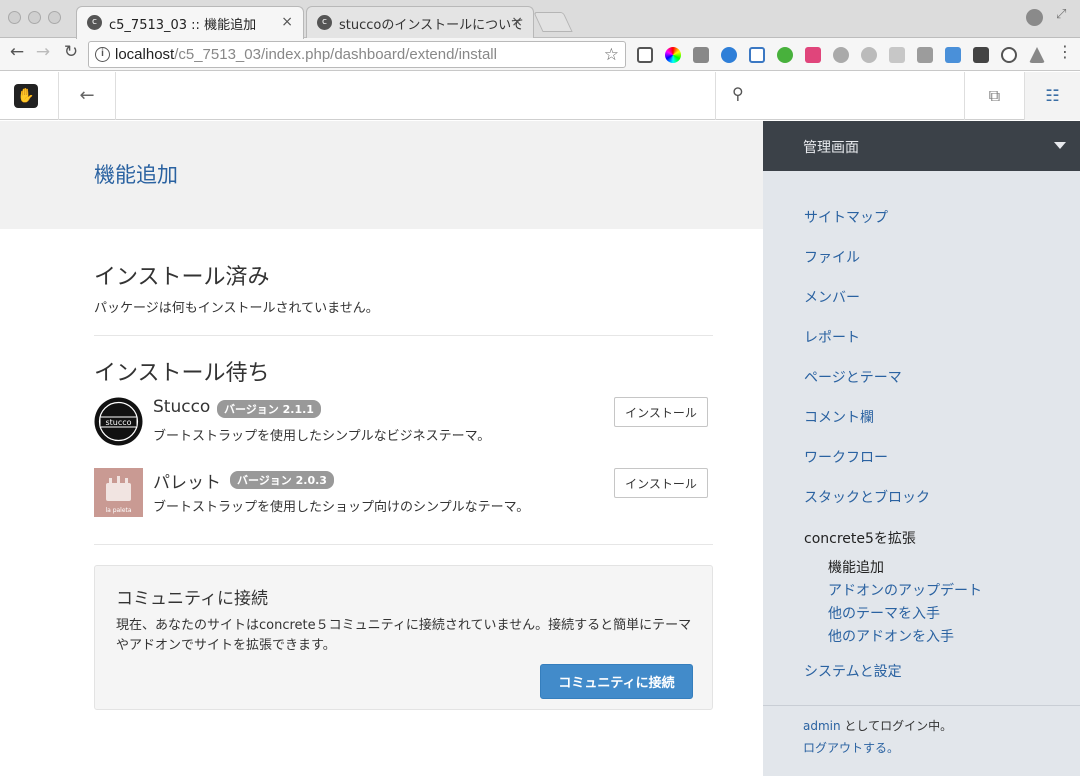 The image size is (1080, 776). Describe the element at coordinates (17, 52) in the screenshot. I see `back-icon: ←` at that location.